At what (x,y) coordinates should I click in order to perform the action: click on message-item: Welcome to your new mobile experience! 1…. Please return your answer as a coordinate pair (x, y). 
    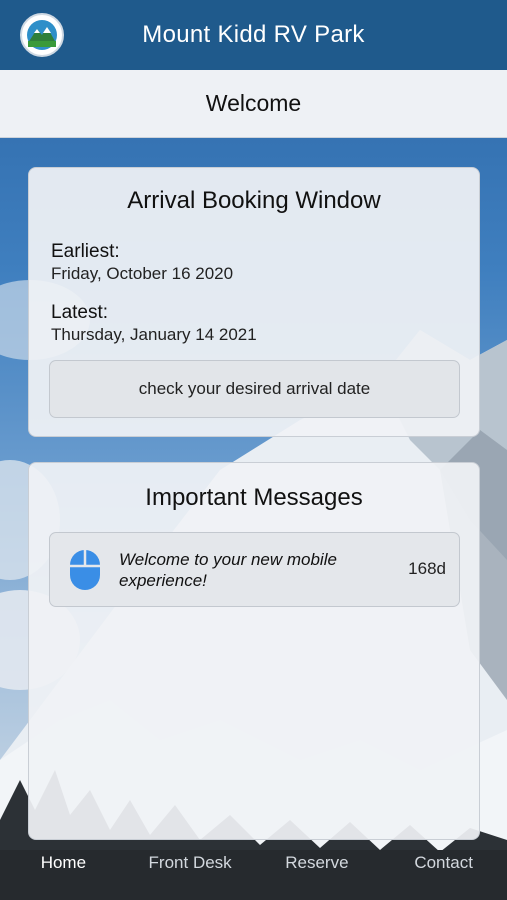
    Looking at the image, I should click on (254, 569).